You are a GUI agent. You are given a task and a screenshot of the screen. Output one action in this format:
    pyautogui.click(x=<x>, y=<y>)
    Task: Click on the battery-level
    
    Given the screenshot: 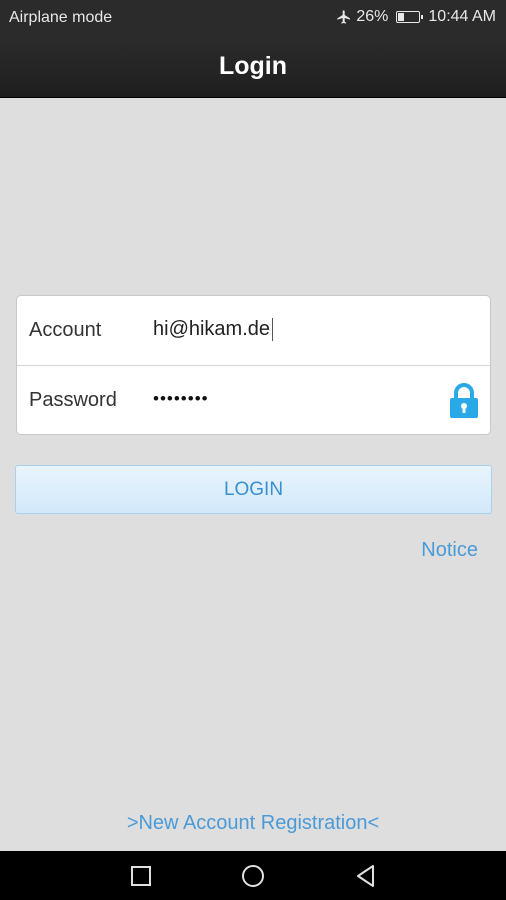 What is the action you would take?
    pyautogui.click(x=401, y=17)
    